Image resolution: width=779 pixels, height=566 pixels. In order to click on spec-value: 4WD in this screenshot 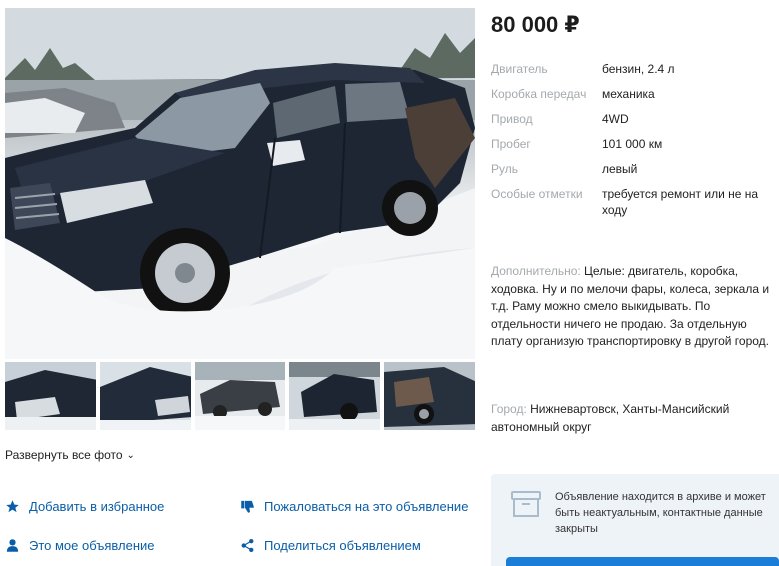, I will do `click(615, 119)`.